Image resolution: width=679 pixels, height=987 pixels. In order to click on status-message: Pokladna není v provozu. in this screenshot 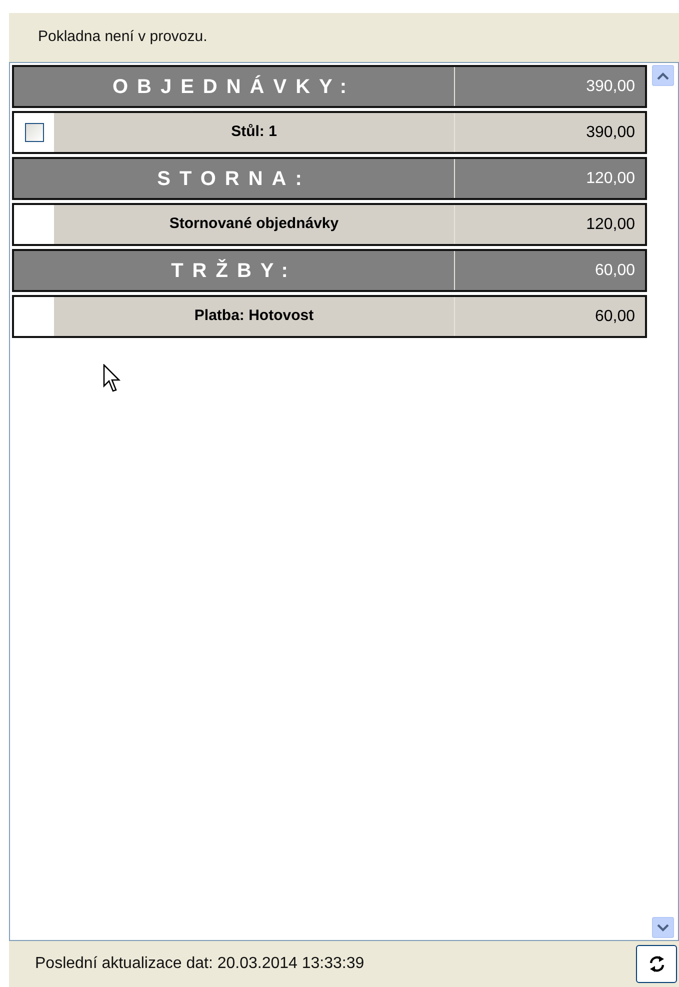, I will do `click(123, 37)`.